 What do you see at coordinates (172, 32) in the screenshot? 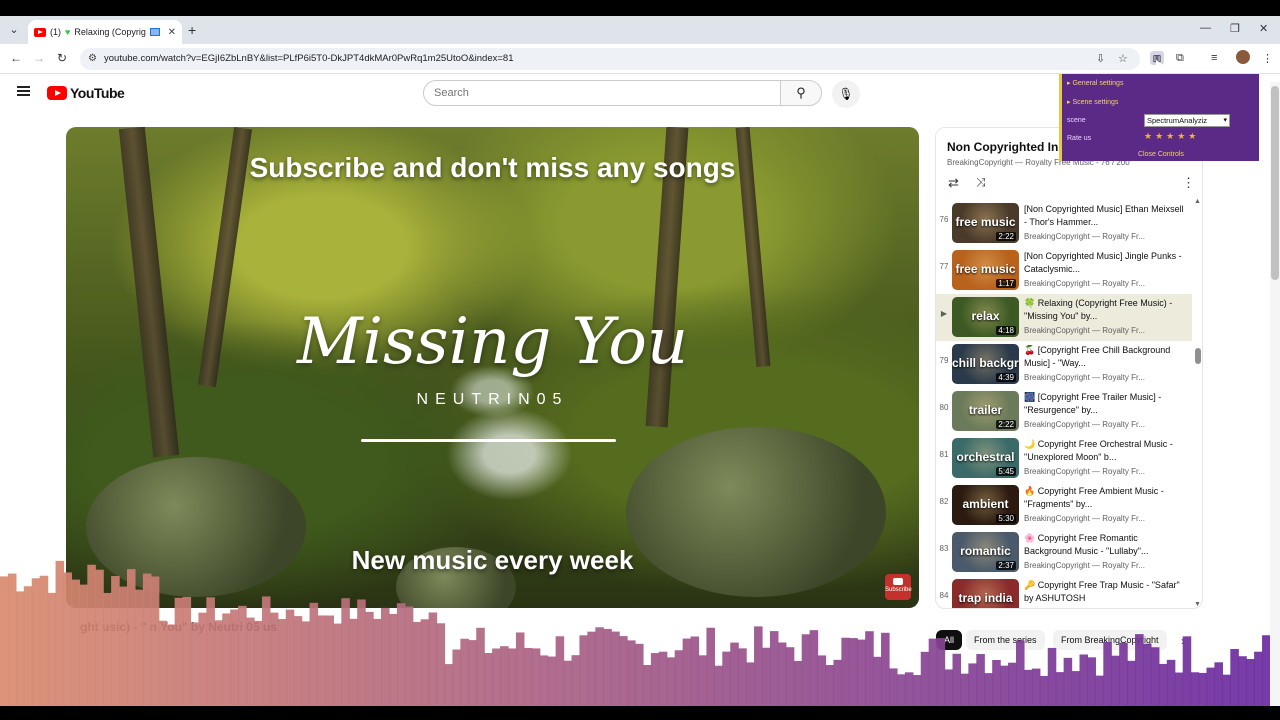
I see `tab-close-icon: ✕` at bounding box center [172, 32].